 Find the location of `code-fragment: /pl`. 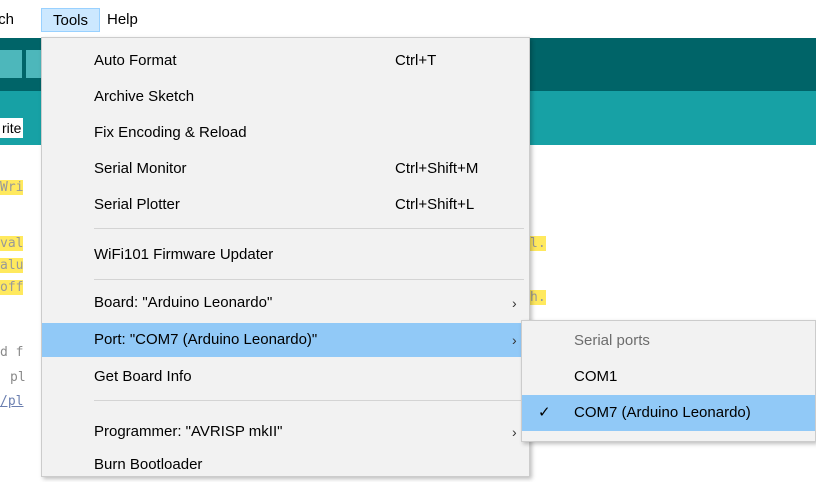

code-fragment: /pl is located at coordinates (12, 401).